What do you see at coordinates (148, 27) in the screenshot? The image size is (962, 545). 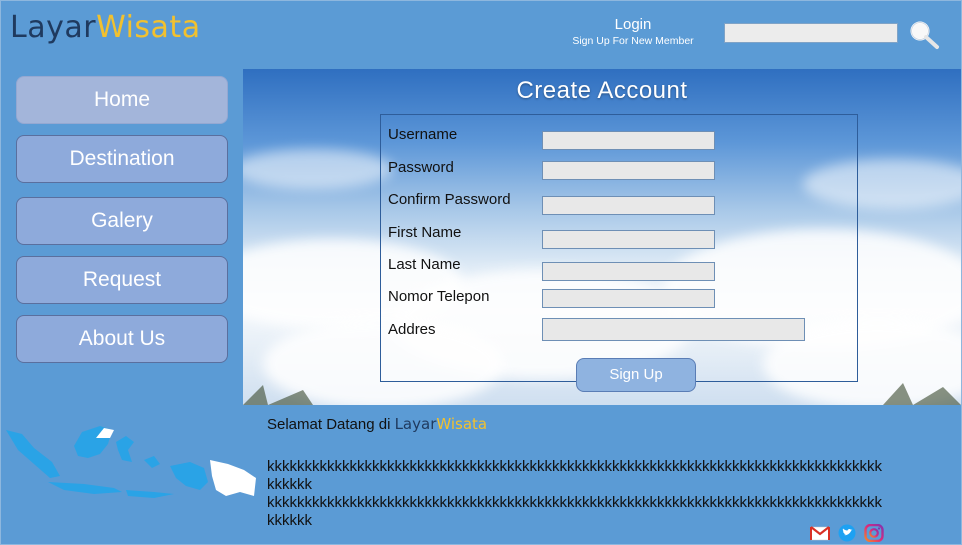 I see `logo-part-wisata: Wisata` at bounding box center [148, 27].